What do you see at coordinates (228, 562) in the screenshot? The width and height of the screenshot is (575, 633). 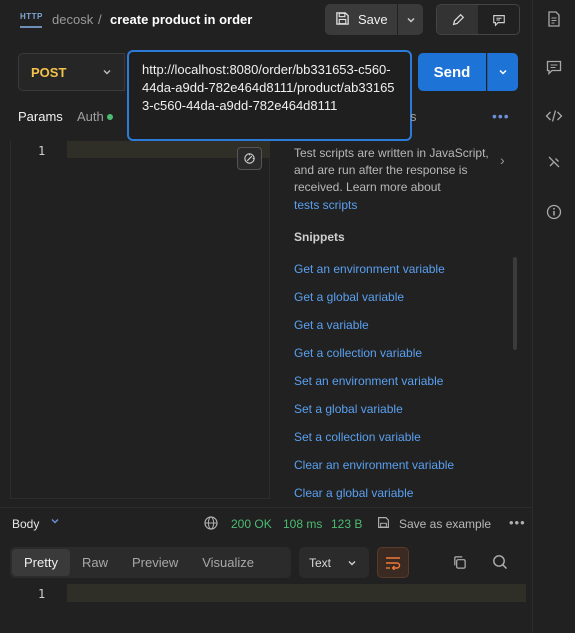 I see `tab-visualize: Visualize` at bounding box center [228, 562].